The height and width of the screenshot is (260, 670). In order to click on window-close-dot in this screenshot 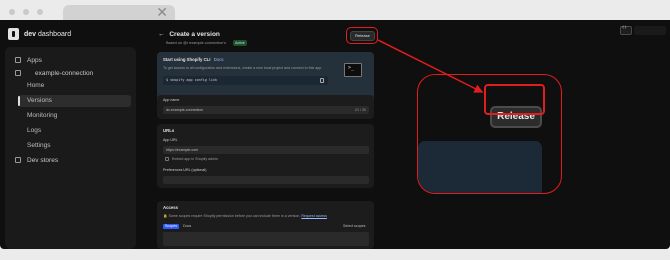, I will do `click(12, 12)`.